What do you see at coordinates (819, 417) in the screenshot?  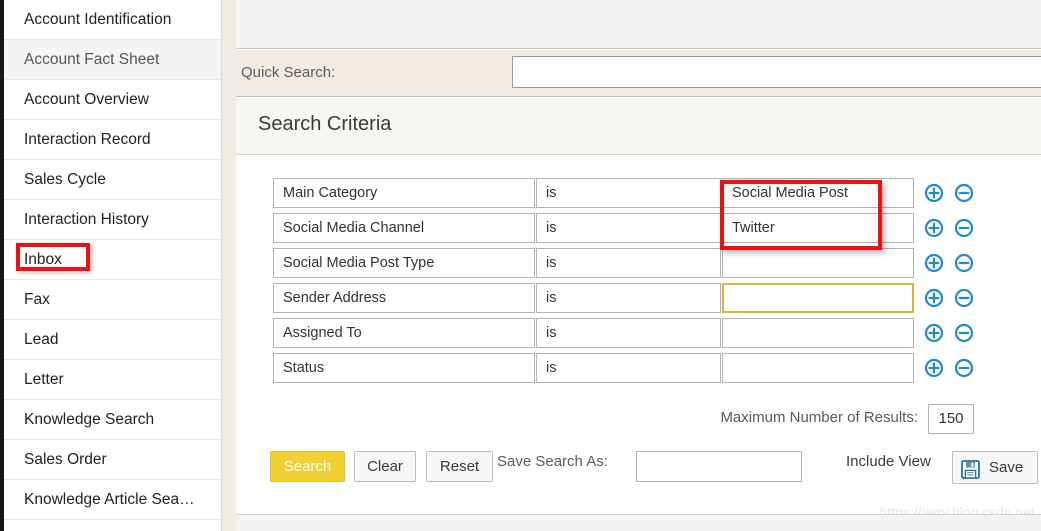 I see `max-results-label: Maximum Number of Results:` at bounding box center [819, 417].